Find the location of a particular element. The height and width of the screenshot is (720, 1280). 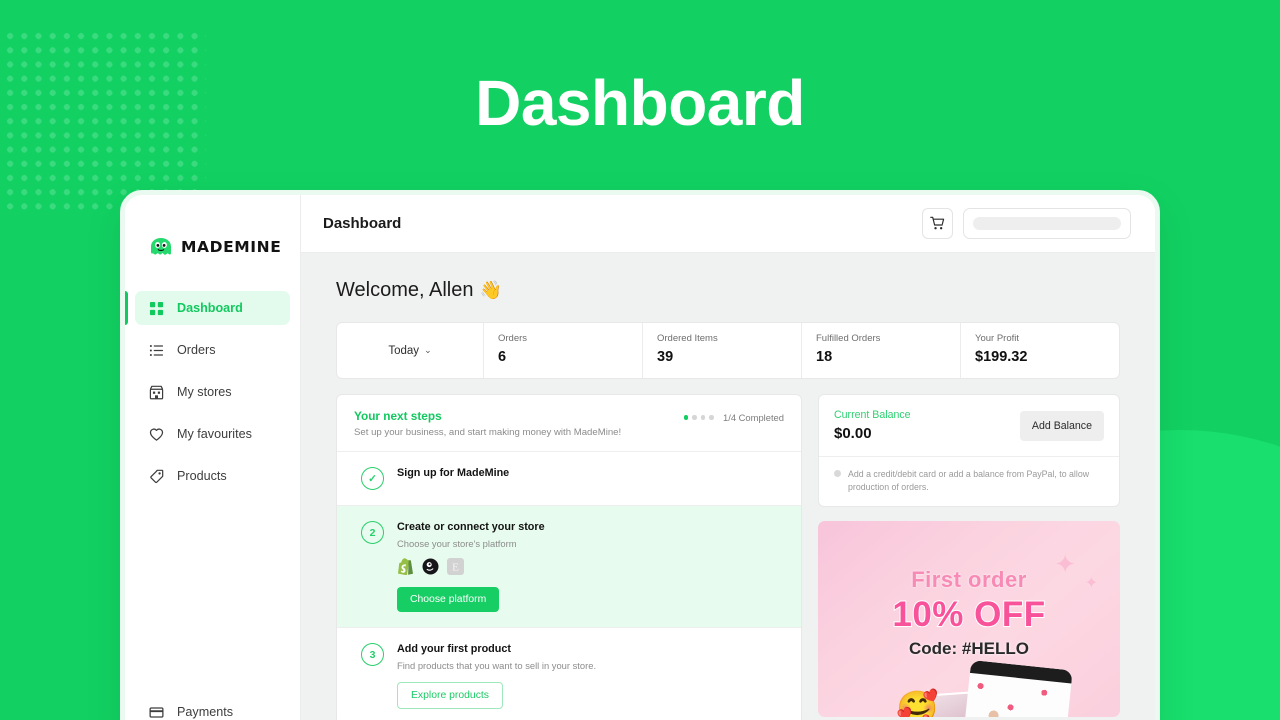

hero-title: Dashboard is located at coordinates (640, 103).